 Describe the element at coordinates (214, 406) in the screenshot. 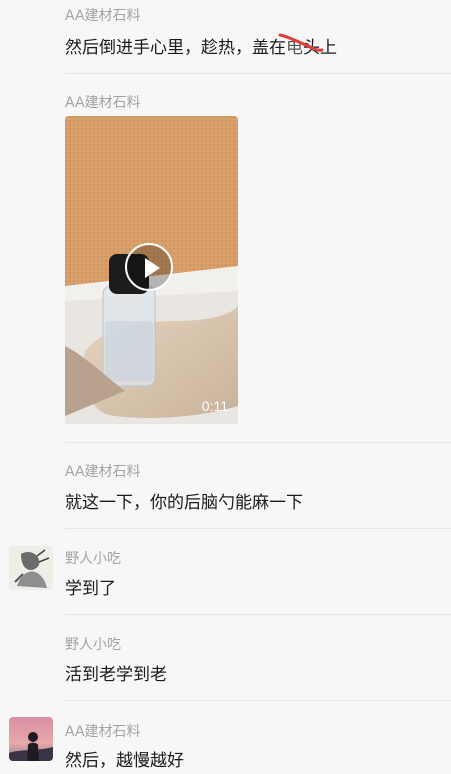

I see `video-duration: 0:11` at that location.